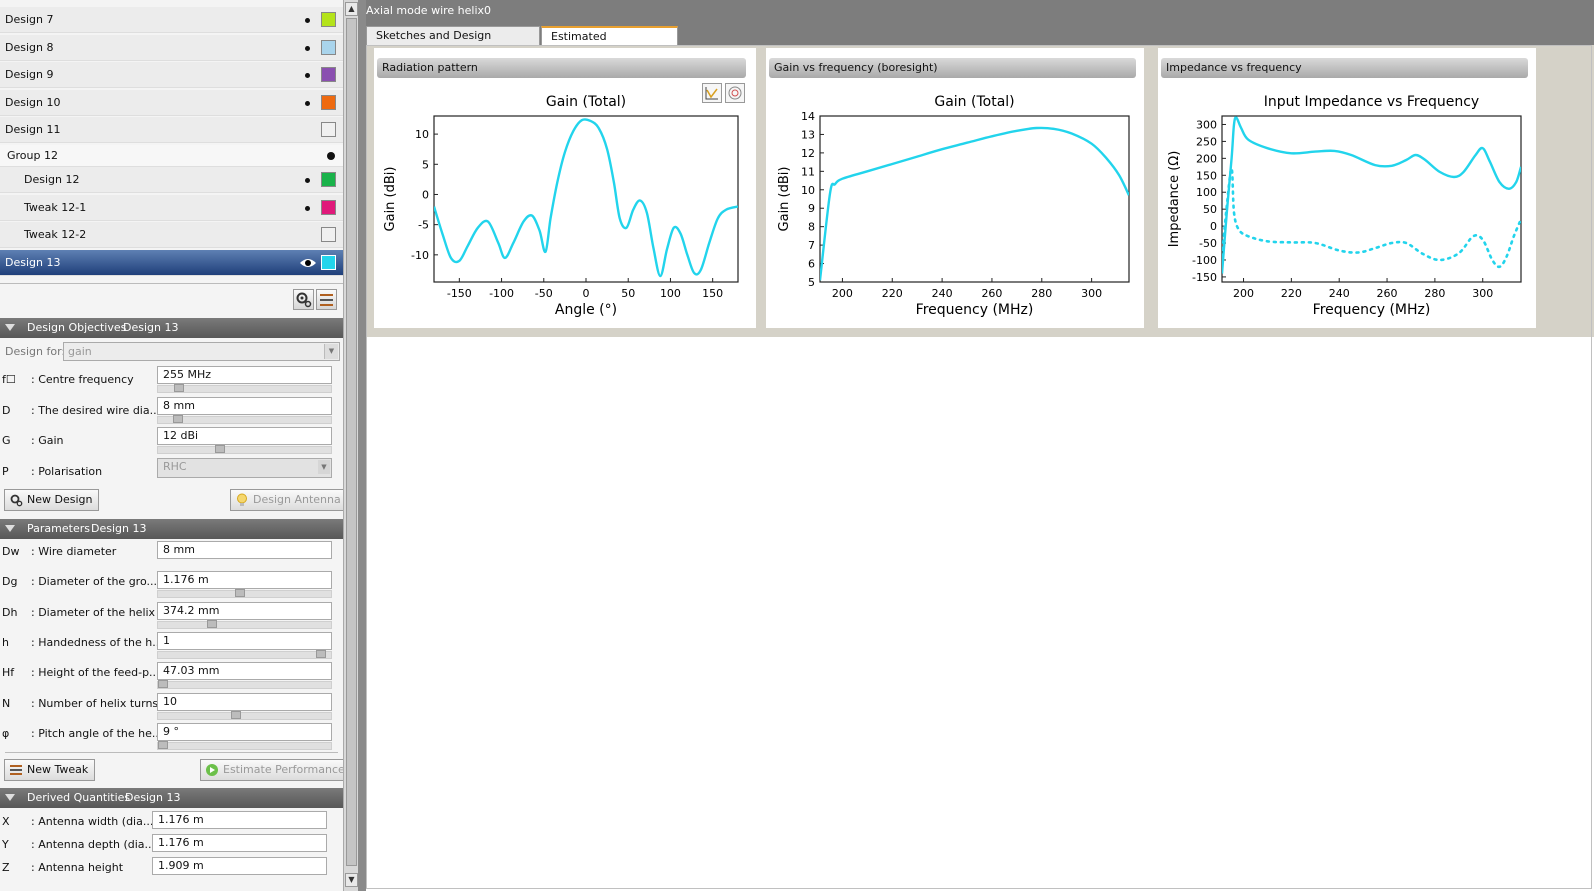 This screenshot has width=1594, height=891. Describe the element at coordinates (171, 180) in the screenshot. I see `design-list-item: Design 12` at that location.